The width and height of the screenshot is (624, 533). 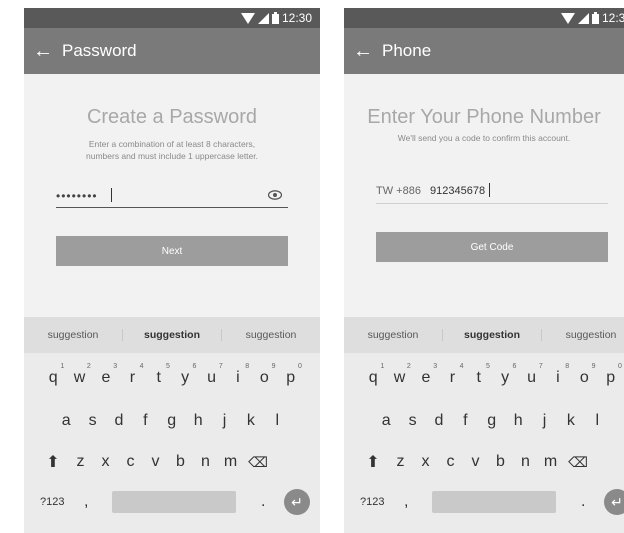 I want to click on phone-field: TW +886 912345678, so click(x=492, y=192).